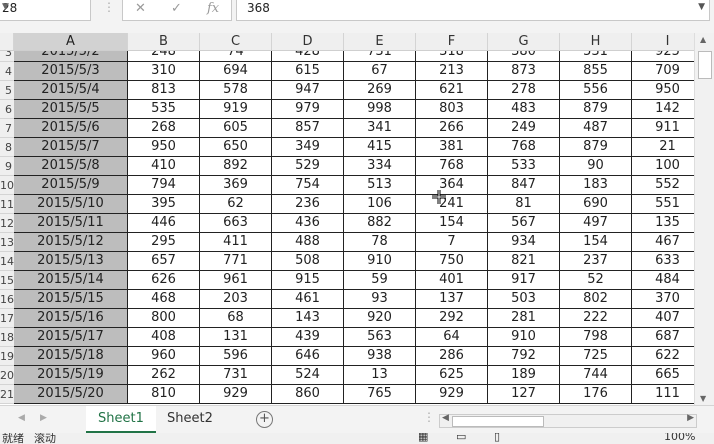 Image resolution: width=714 pixels, height=444 pixels. Describe the element at coordinates (71, 223) in the screenshot. I see `cell-a: 2015/5/11` at that location.